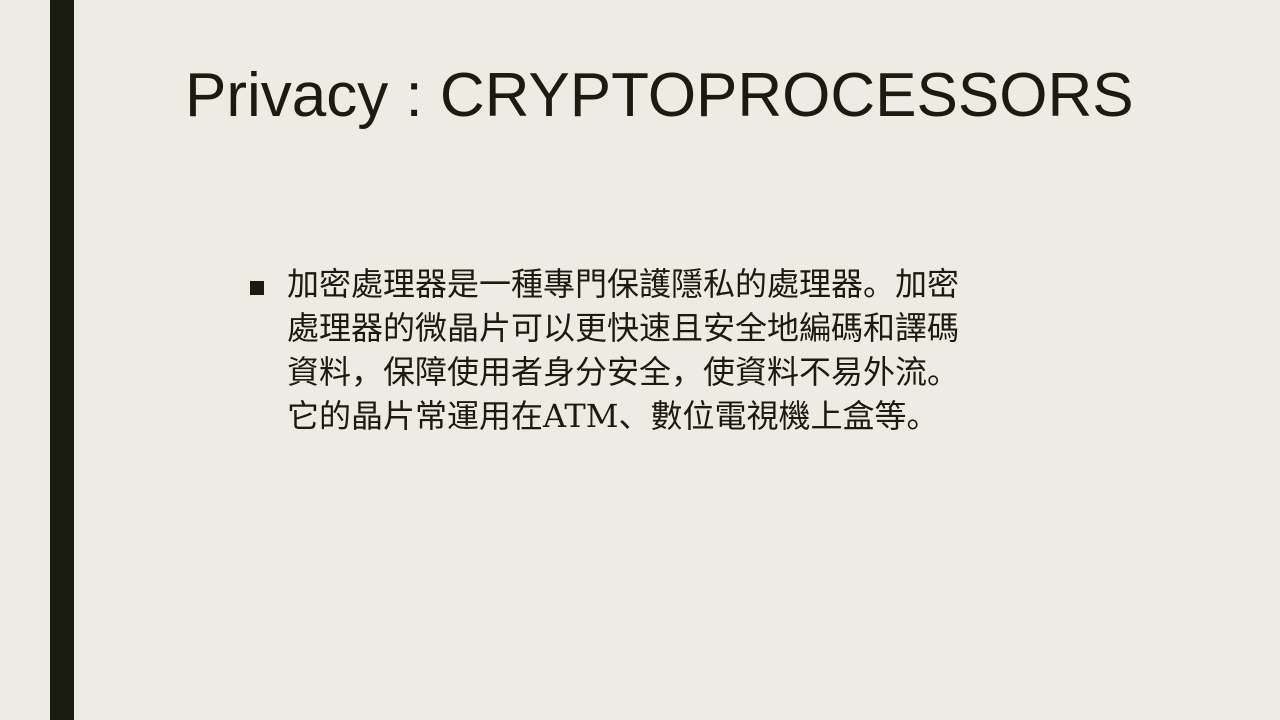 This screenshot has height=720, width=1280. What do you see at coordinates (623, 372) in the screenshot?
I see `bullet-text-line: 資料，保障使用者身分安全，使資料不易外流。` at bounding box center [623, 372].